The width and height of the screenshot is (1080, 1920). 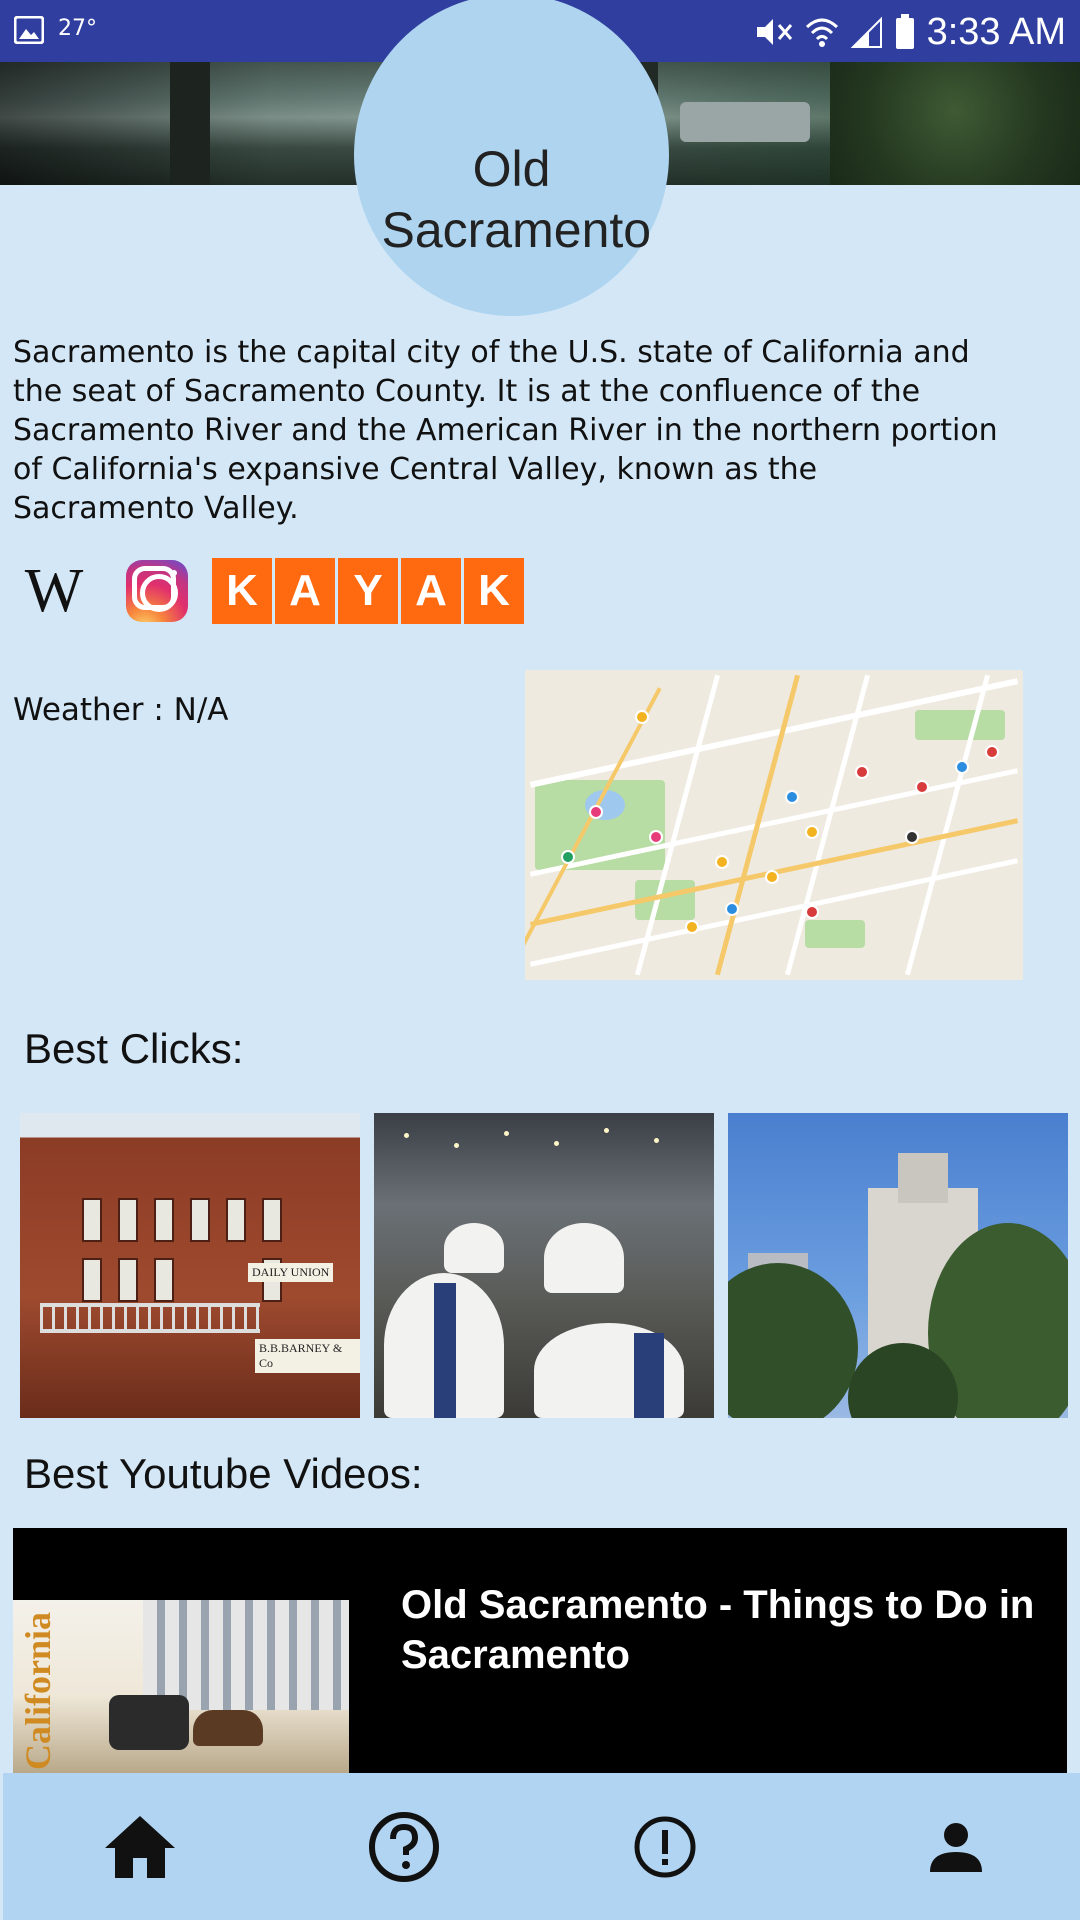 I want to click on nav-help-button, so click(x=404, y=1846).